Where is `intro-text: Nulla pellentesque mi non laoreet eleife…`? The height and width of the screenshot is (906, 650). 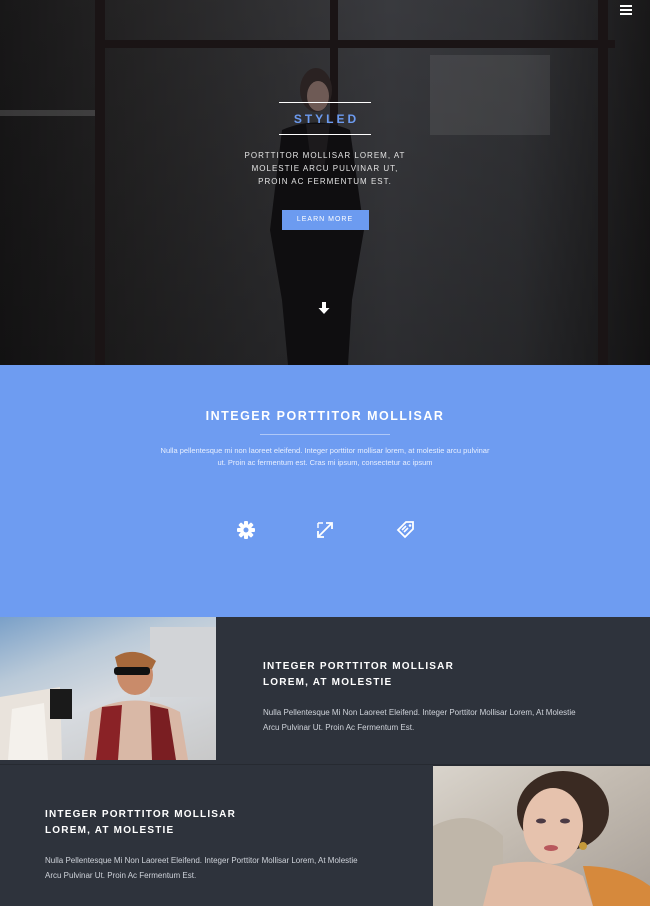 intro-text: Nulla pellentesque mi non laoreet eleife… is located at coordinates (325, 456).